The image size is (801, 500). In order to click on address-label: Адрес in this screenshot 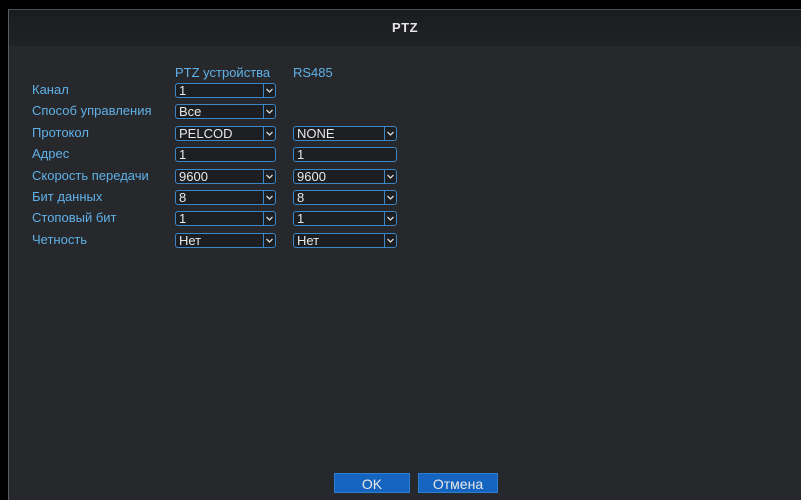, I will do `click(51, 153)`.